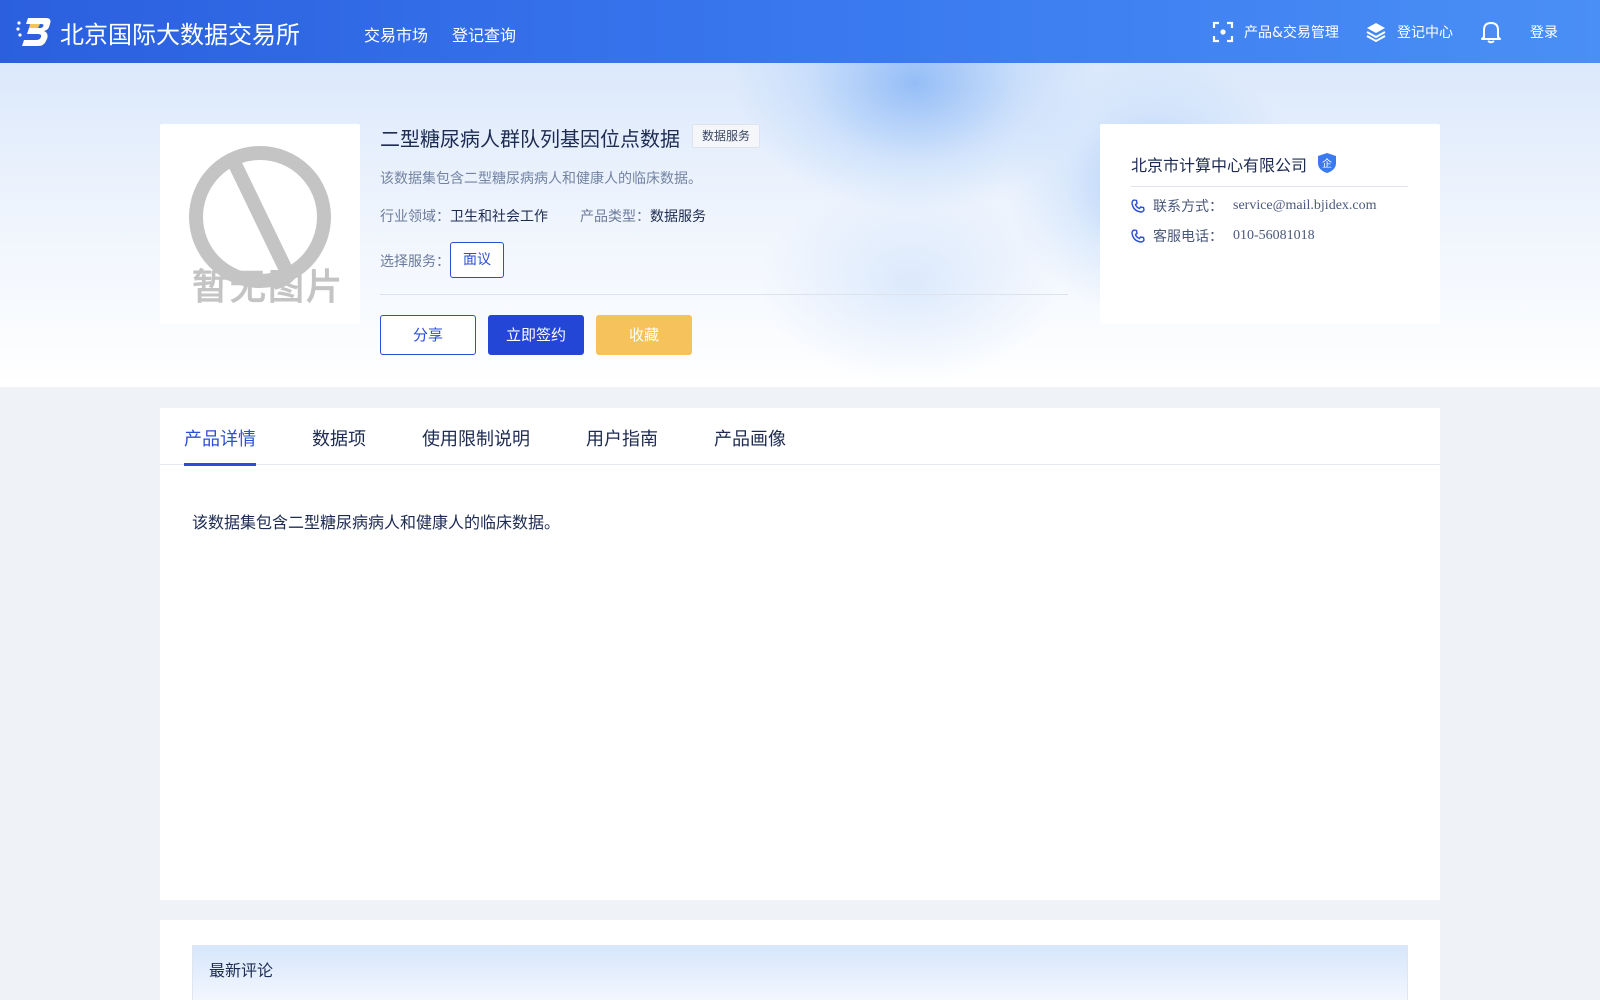 This screenshot has width=1600, height=1000. I want to click on product-detail-text: 该数据集包含二型糖尿病病人和健康人的临床数据。, so click(376, 522).